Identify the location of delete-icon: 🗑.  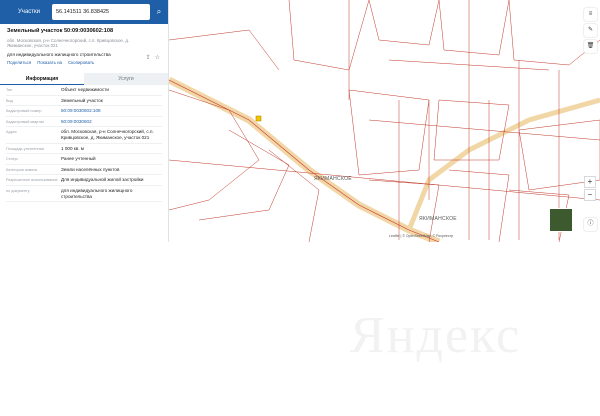
(590, 46).